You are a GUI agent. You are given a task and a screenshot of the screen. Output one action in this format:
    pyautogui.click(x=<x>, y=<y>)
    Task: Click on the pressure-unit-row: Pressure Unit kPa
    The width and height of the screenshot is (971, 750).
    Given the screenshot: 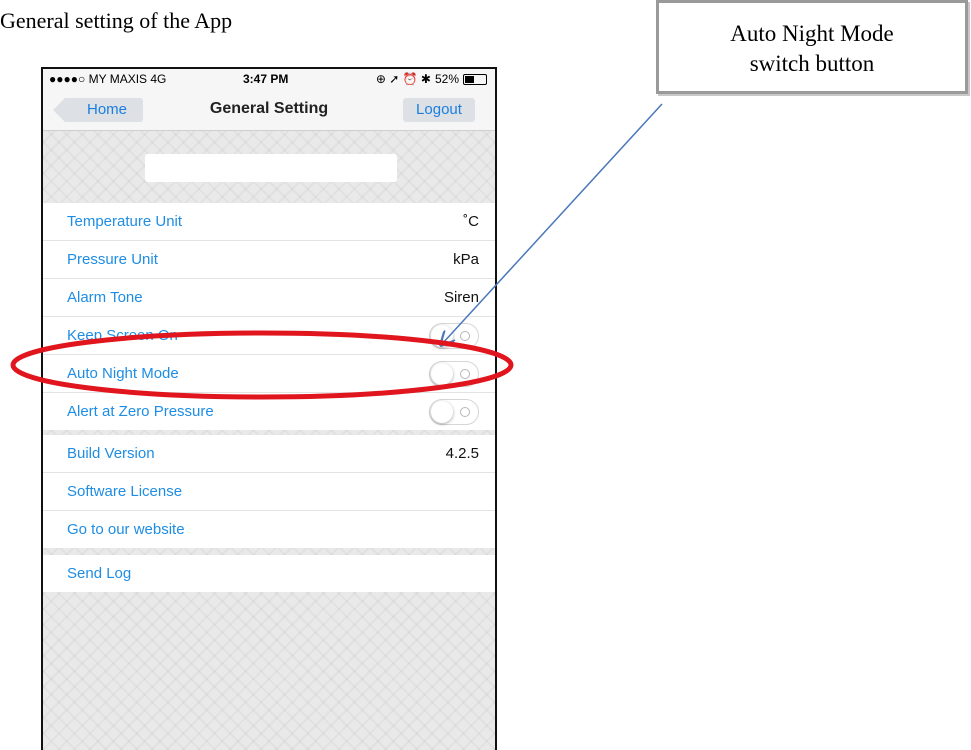 What is the action you would take?
    pyautogui.click(x=269, y=260)
    